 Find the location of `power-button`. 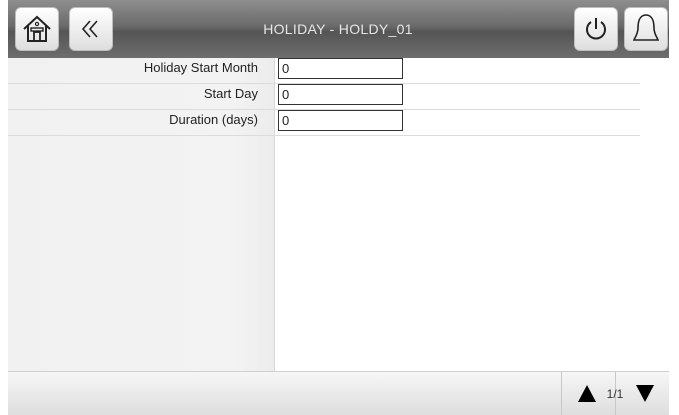

power-button is located at coordinates (596, 29).